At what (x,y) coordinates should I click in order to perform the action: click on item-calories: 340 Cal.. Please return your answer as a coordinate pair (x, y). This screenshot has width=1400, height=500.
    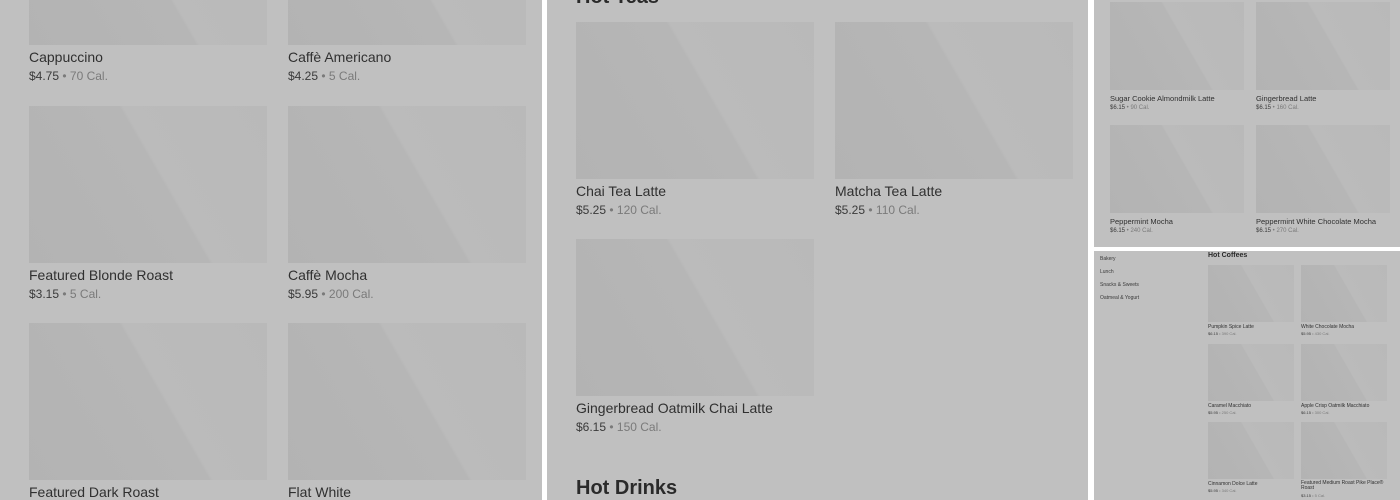
    Looking at the image, I should click on (1229, 490).